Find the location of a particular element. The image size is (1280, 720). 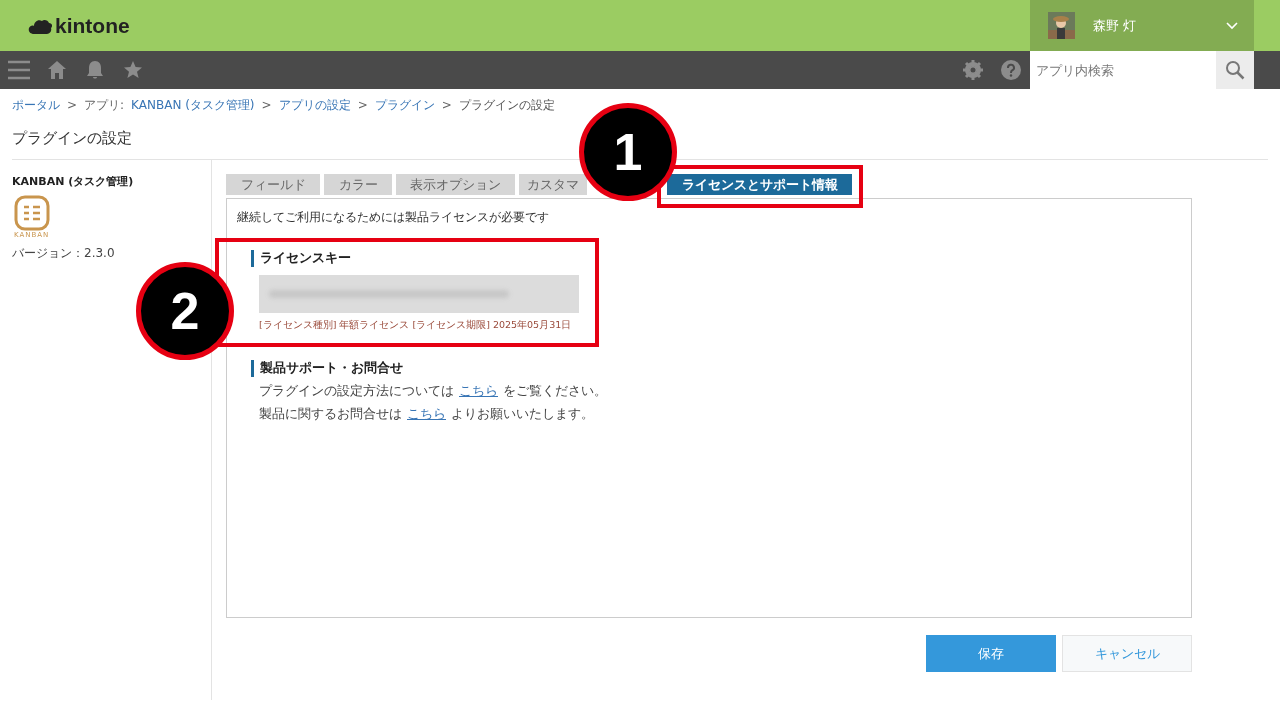

settings-icon is located at coordinates (973, 70).